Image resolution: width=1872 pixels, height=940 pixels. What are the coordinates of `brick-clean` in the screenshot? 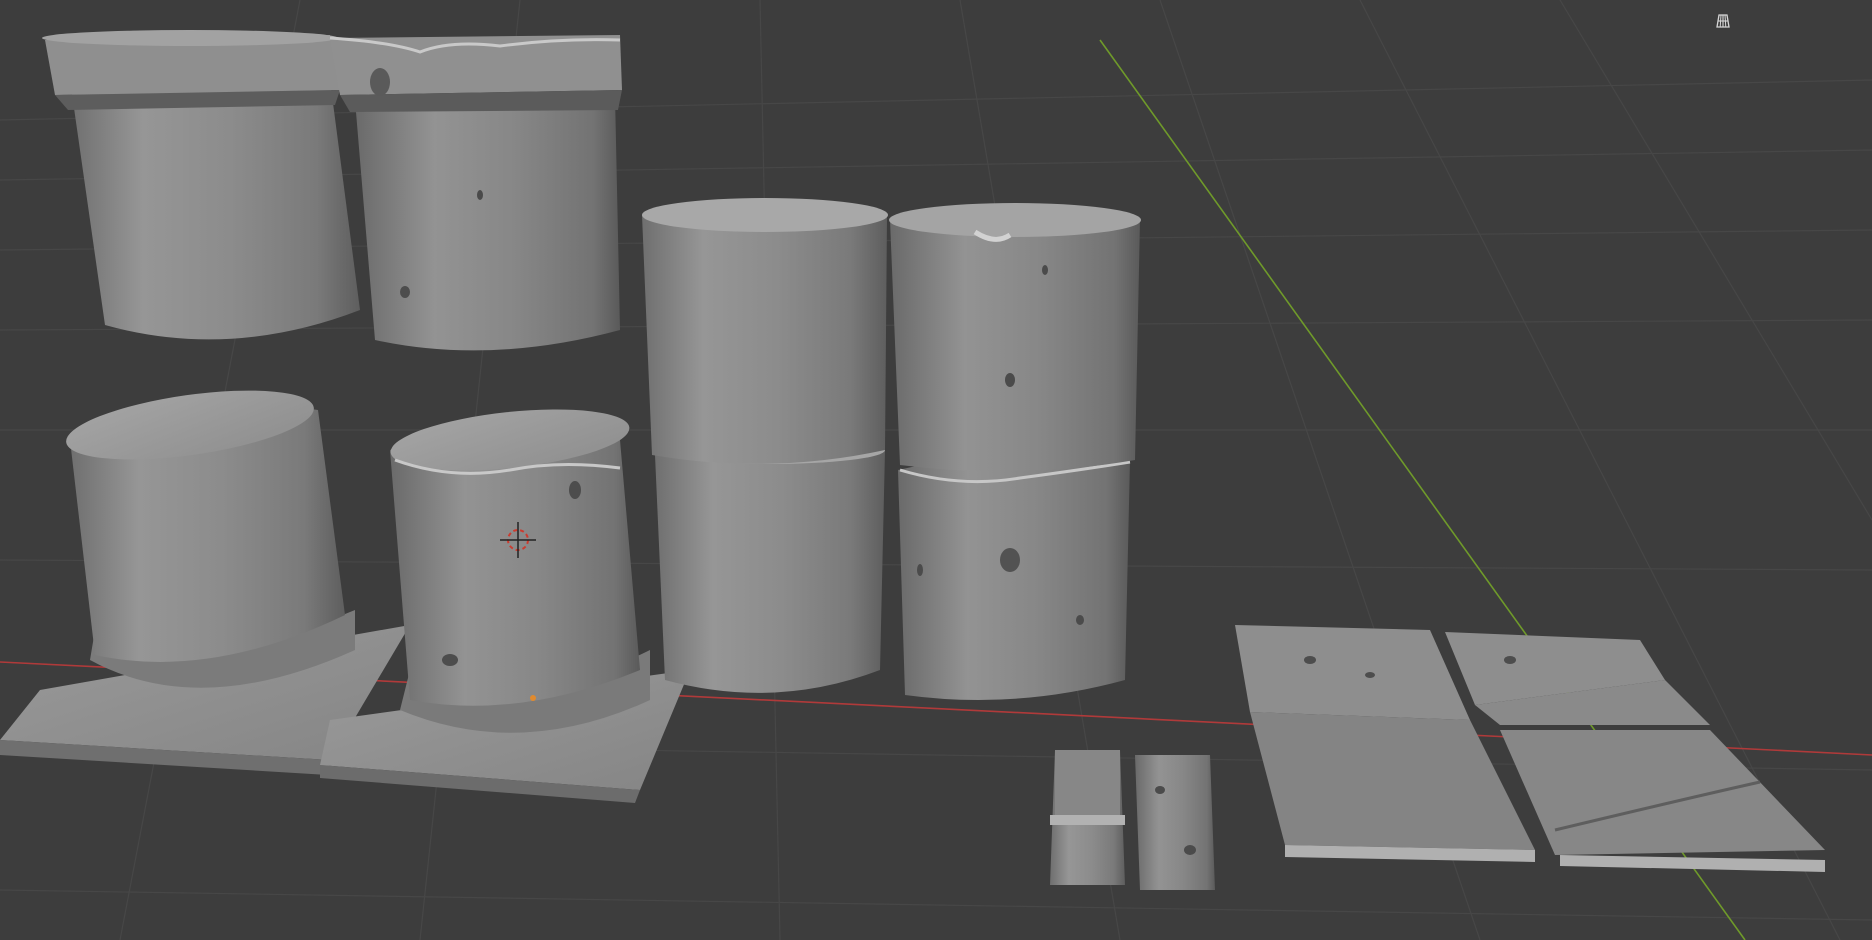 It's located at (1087, 817).